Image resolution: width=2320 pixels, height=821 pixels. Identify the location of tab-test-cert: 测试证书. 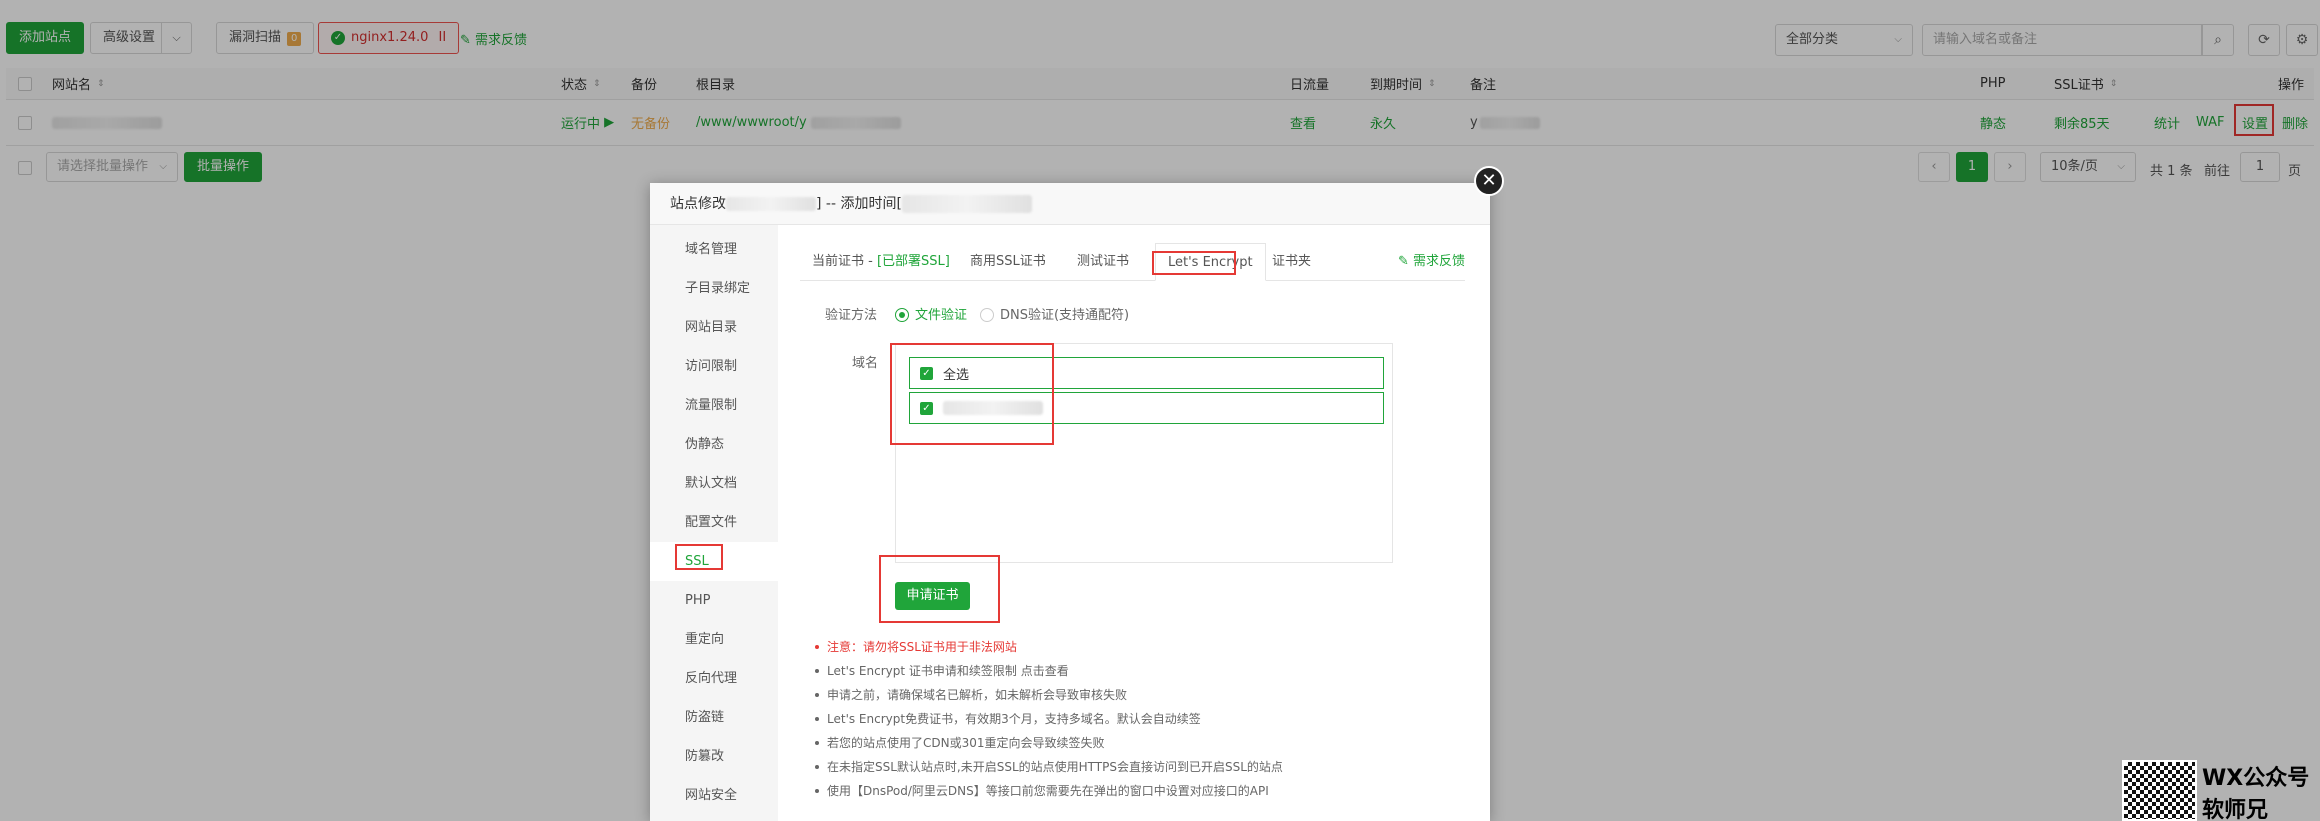
(1103, 262).